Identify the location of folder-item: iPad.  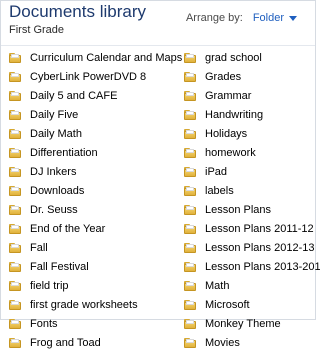
(248, 171).